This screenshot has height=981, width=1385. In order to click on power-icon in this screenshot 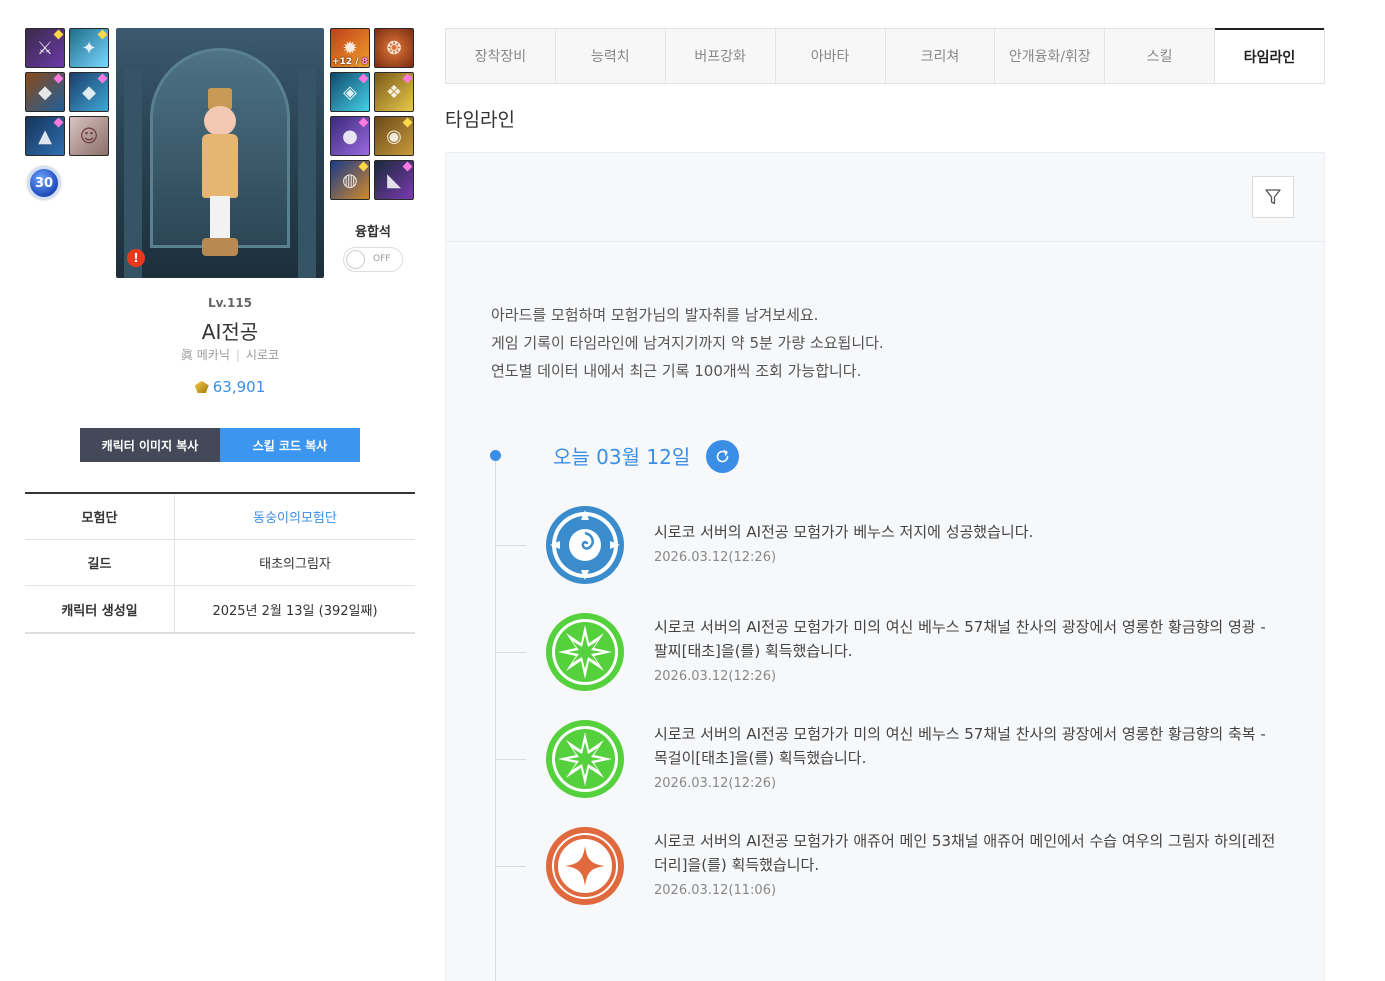, I will do `click(201, 387)`.